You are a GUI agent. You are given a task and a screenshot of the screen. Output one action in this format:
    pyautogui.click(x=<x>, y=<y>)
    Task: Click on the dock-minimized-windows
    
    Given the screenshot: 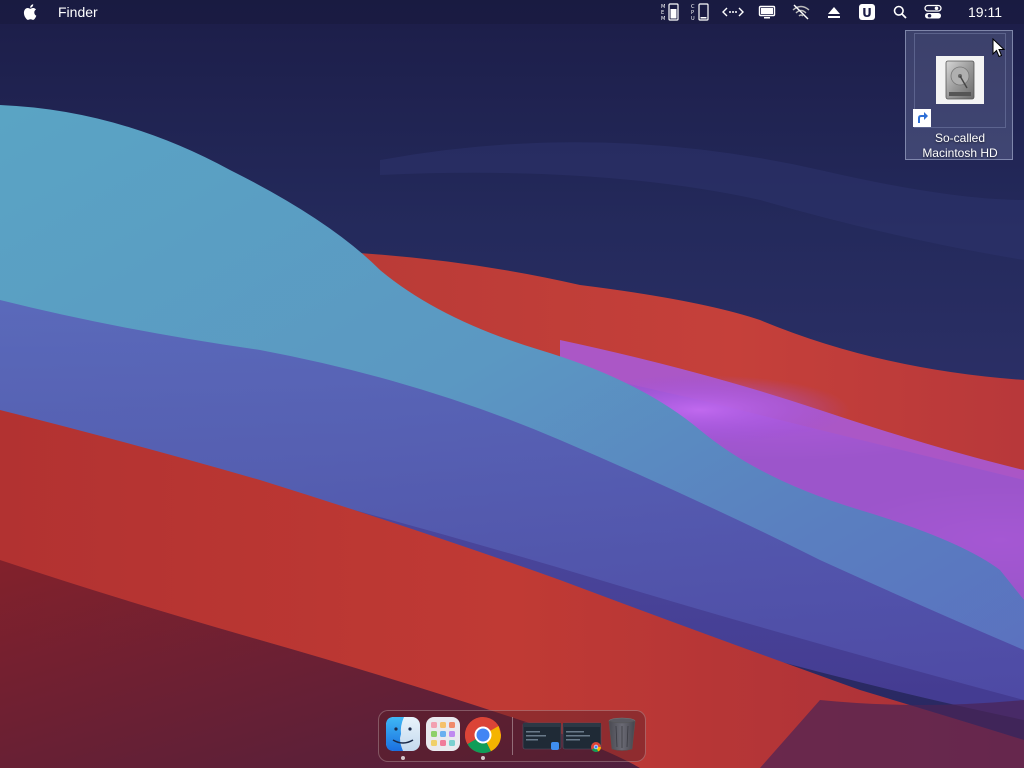 What is the action you would take?
    pyautogui.click(x=562, y=737)
    